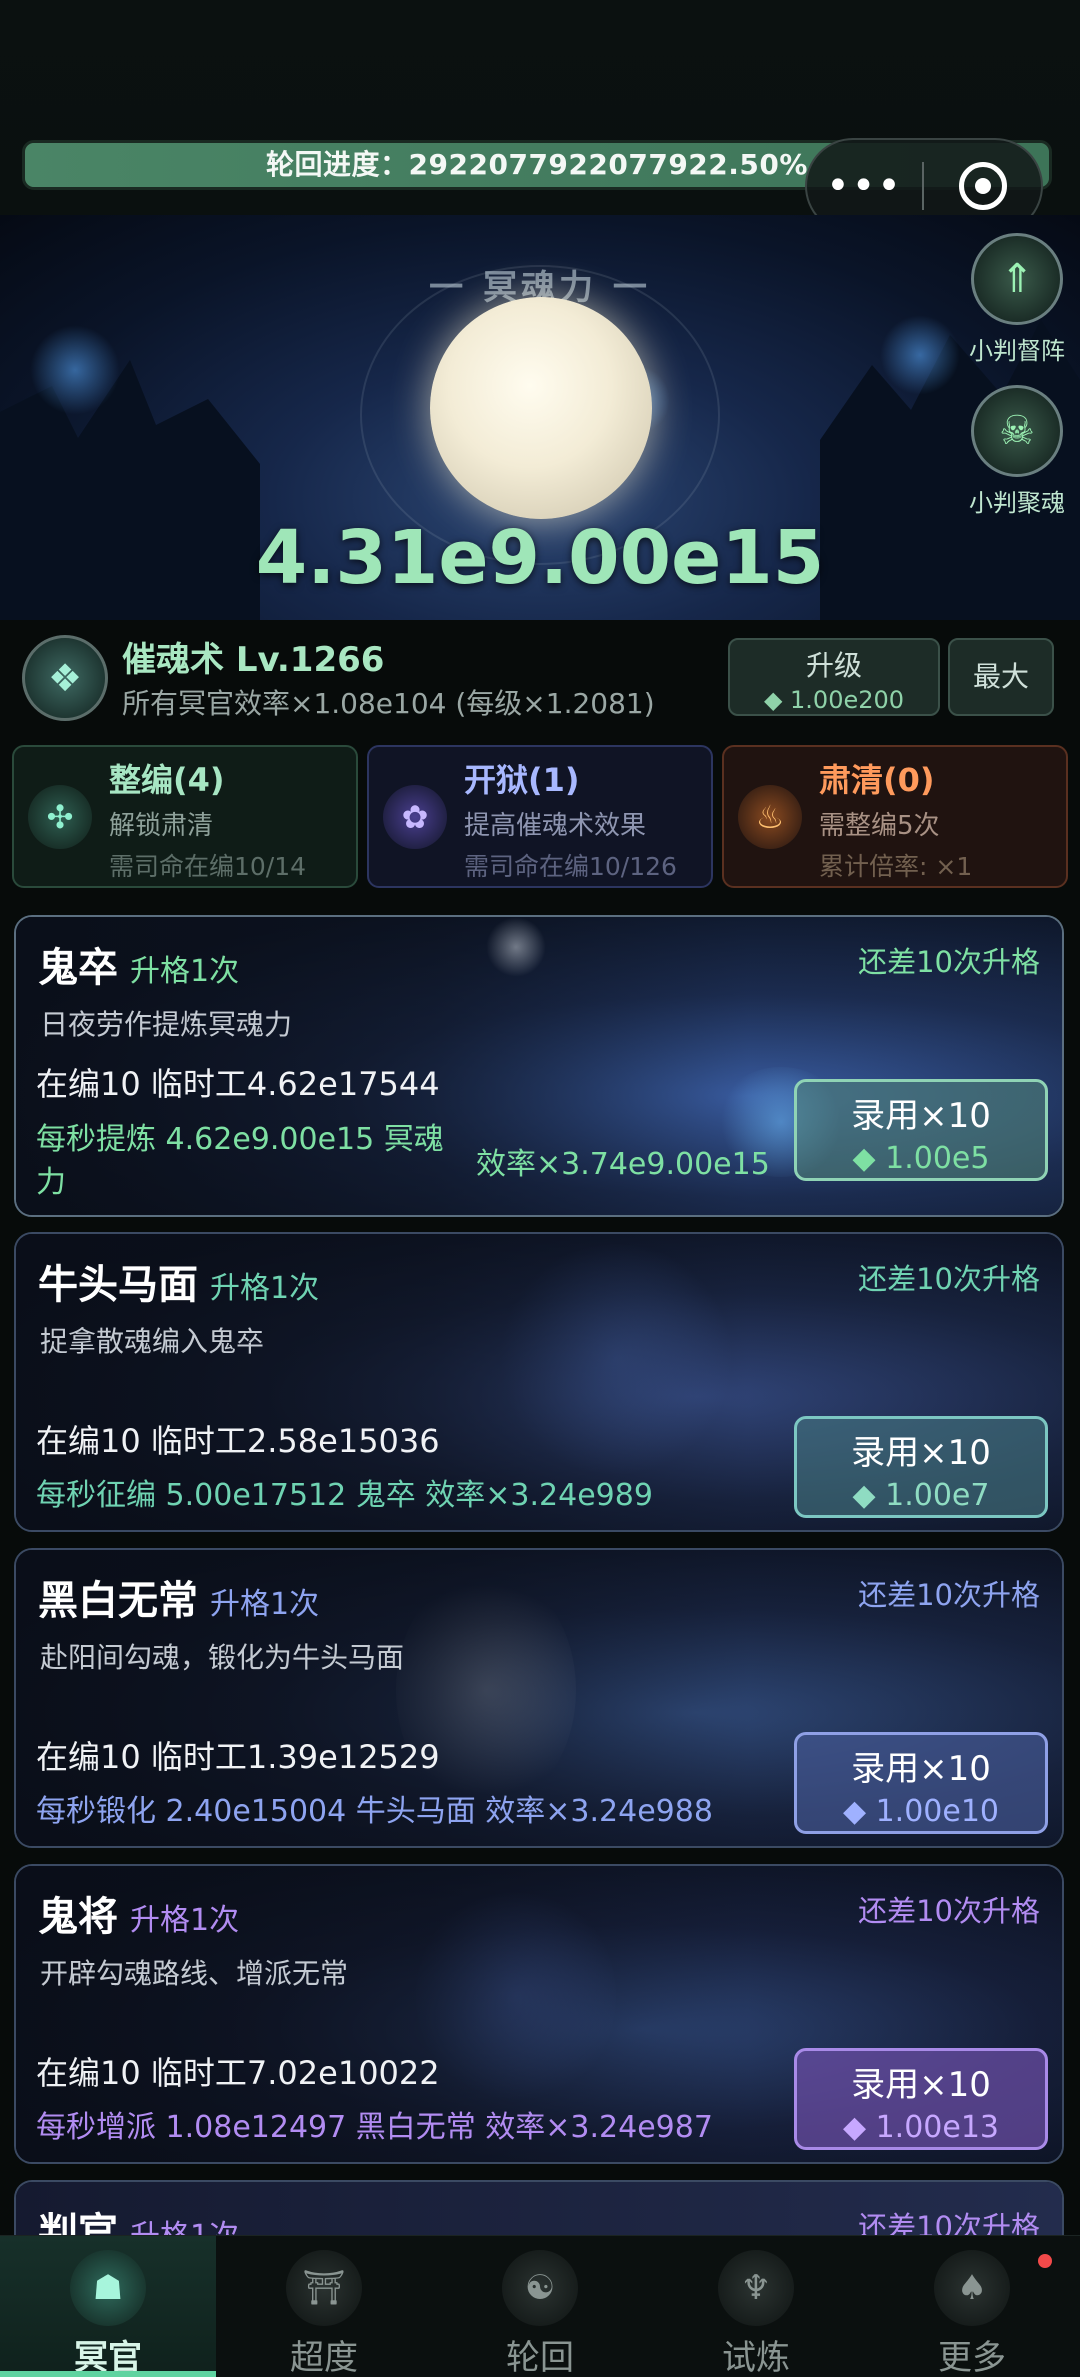 The image size is (1080, 2377). I want to click on cycle-icon: ☯, so click(540, 2288).